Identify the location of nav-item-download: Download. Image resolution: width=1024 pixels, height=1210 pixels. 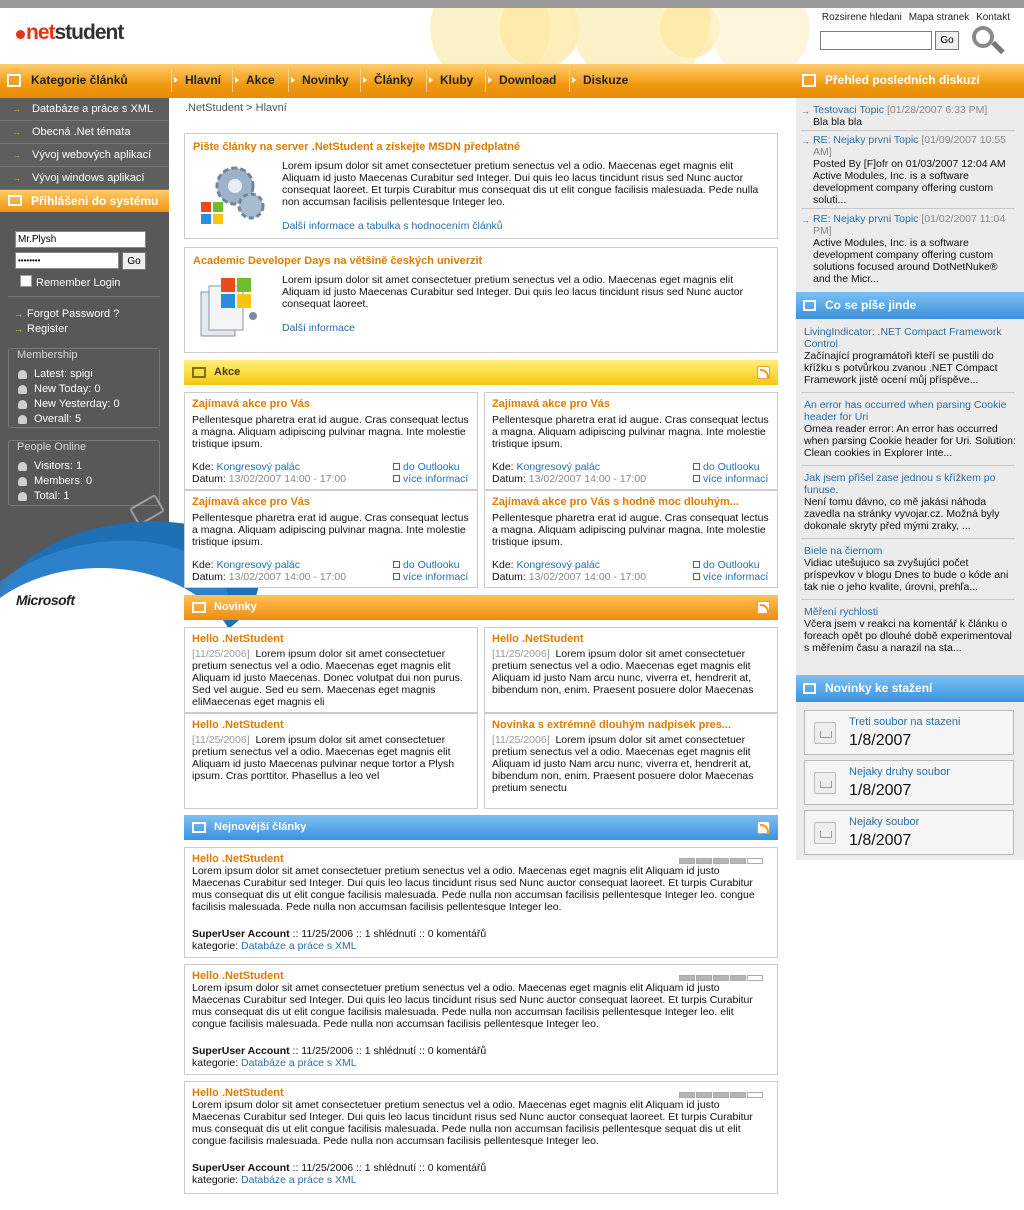
(521, 81).